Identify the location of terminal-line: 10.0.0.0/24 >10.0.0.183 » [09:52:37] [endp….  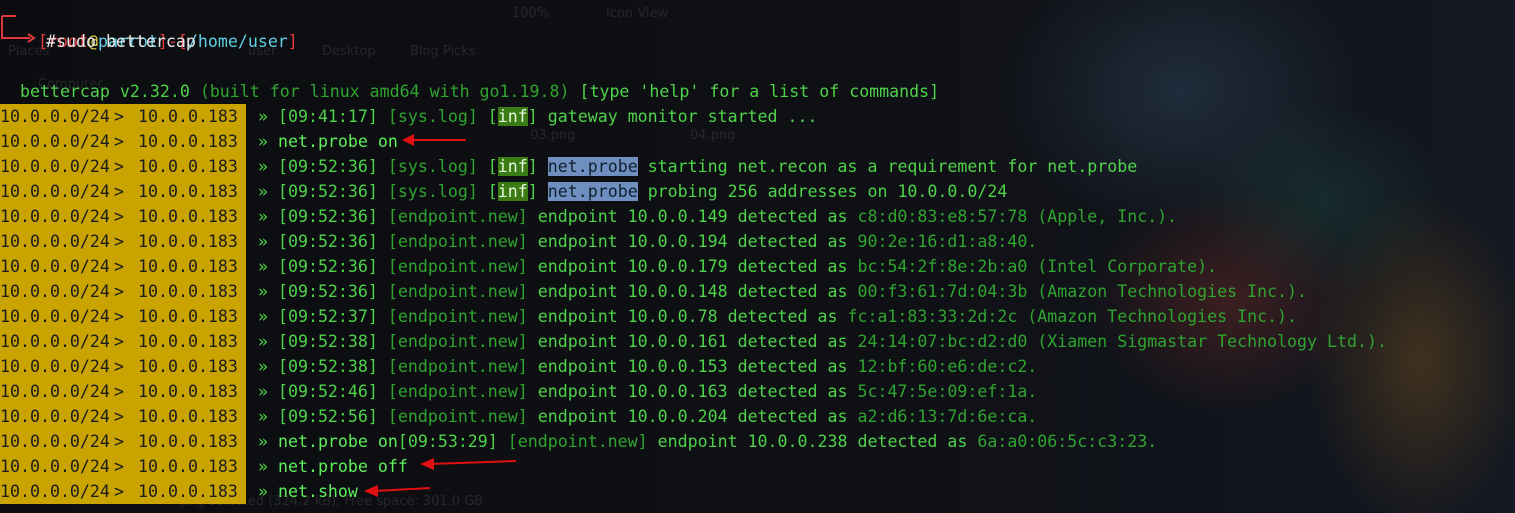
(757, 316).